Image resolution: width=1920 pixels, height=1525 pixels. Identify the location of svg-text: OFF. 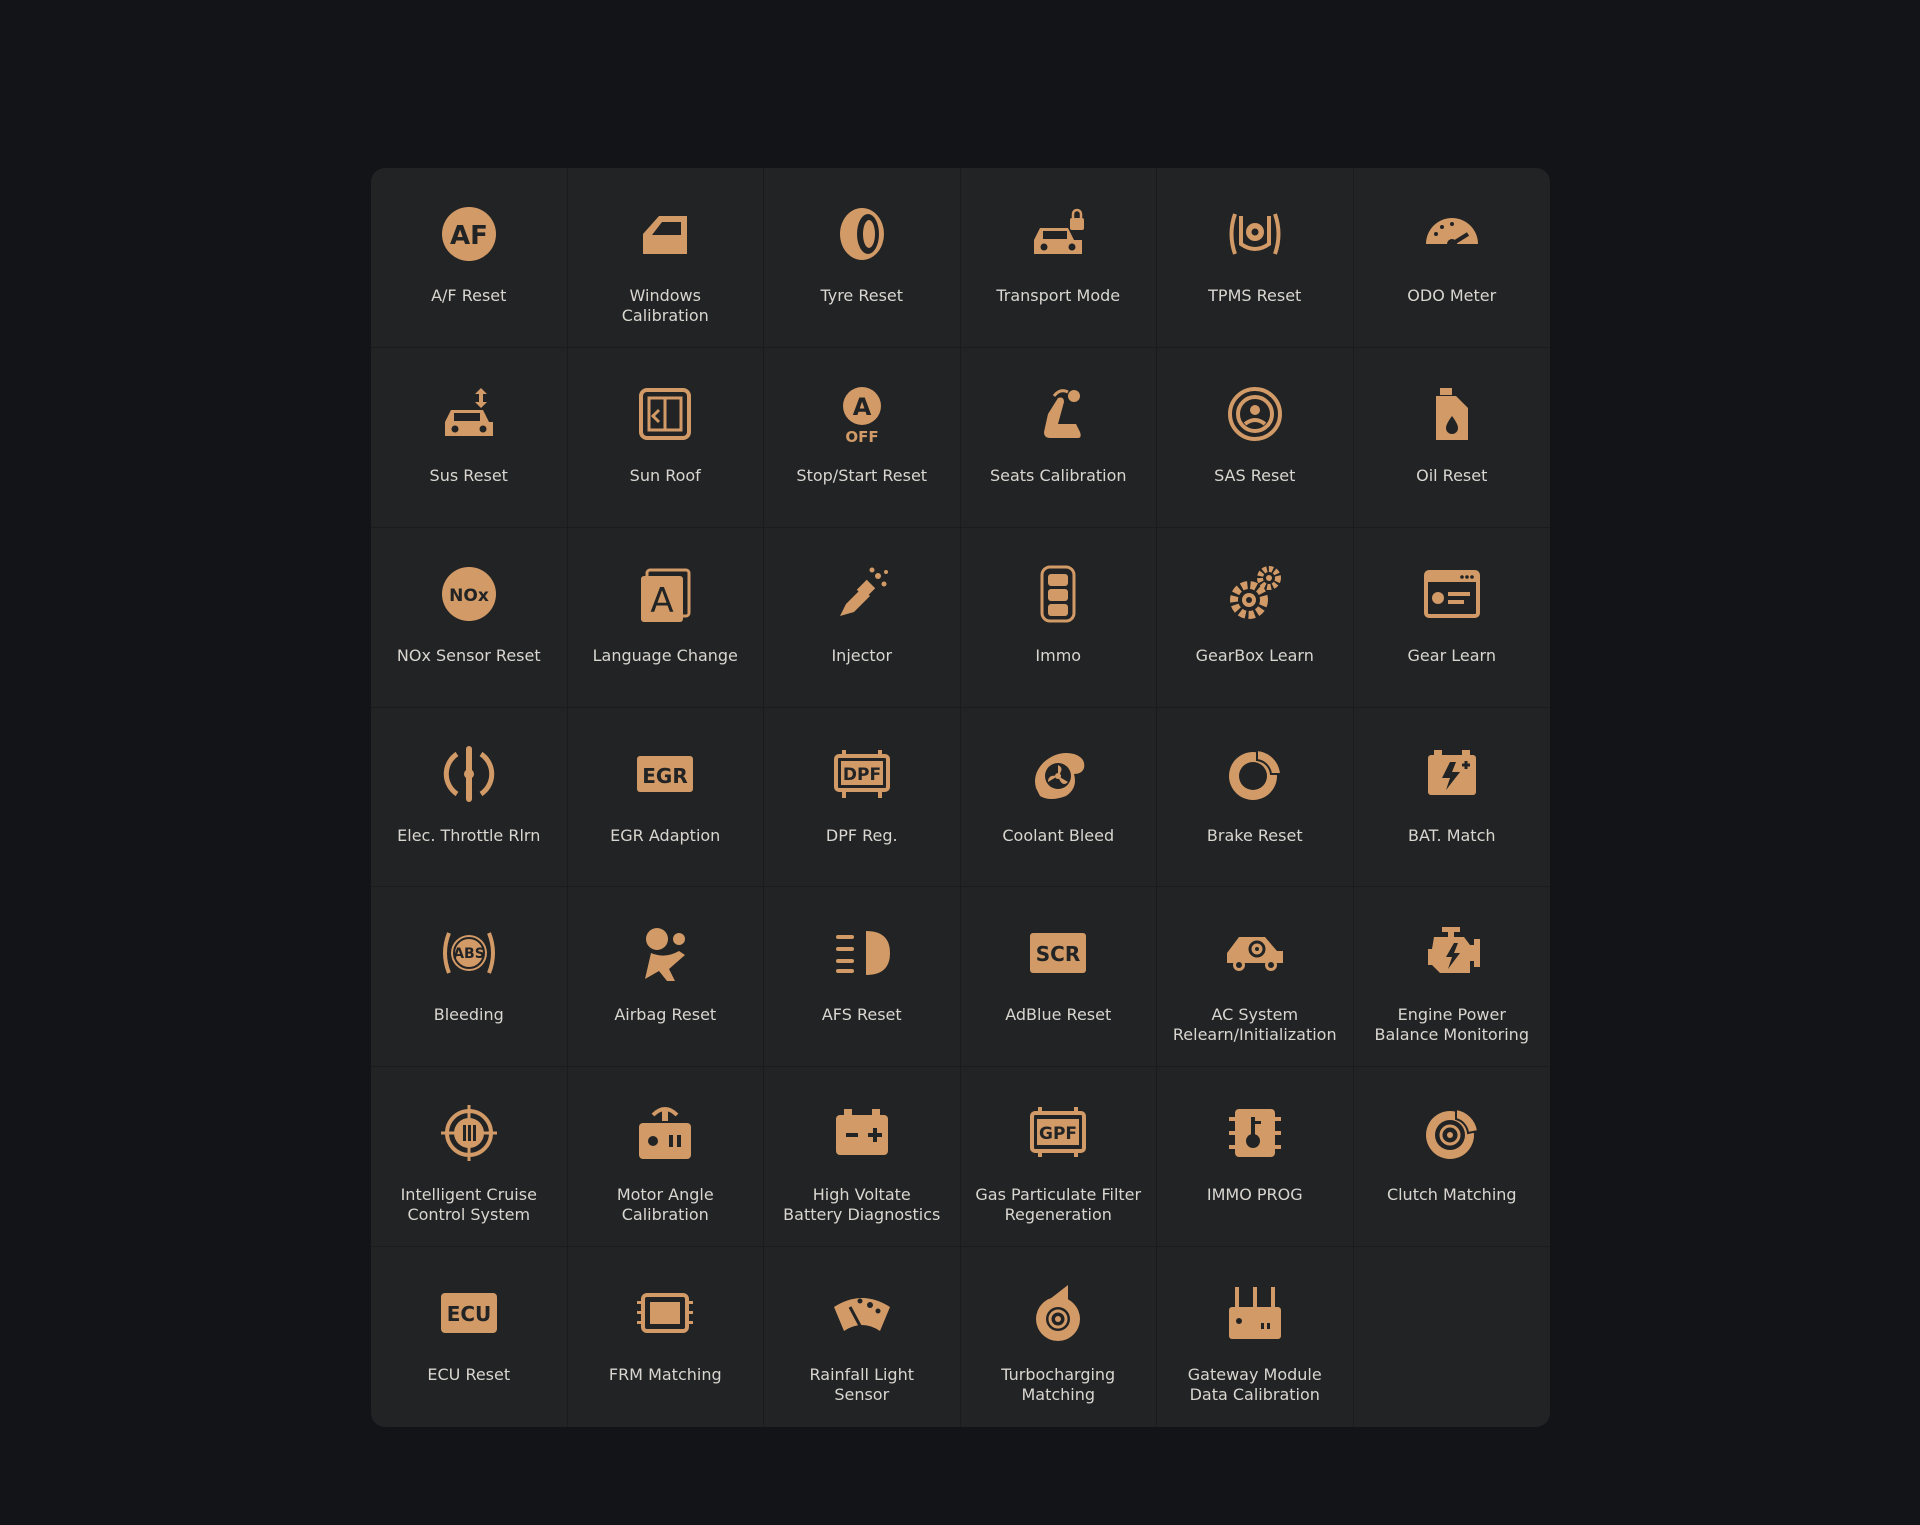
(861, 436).